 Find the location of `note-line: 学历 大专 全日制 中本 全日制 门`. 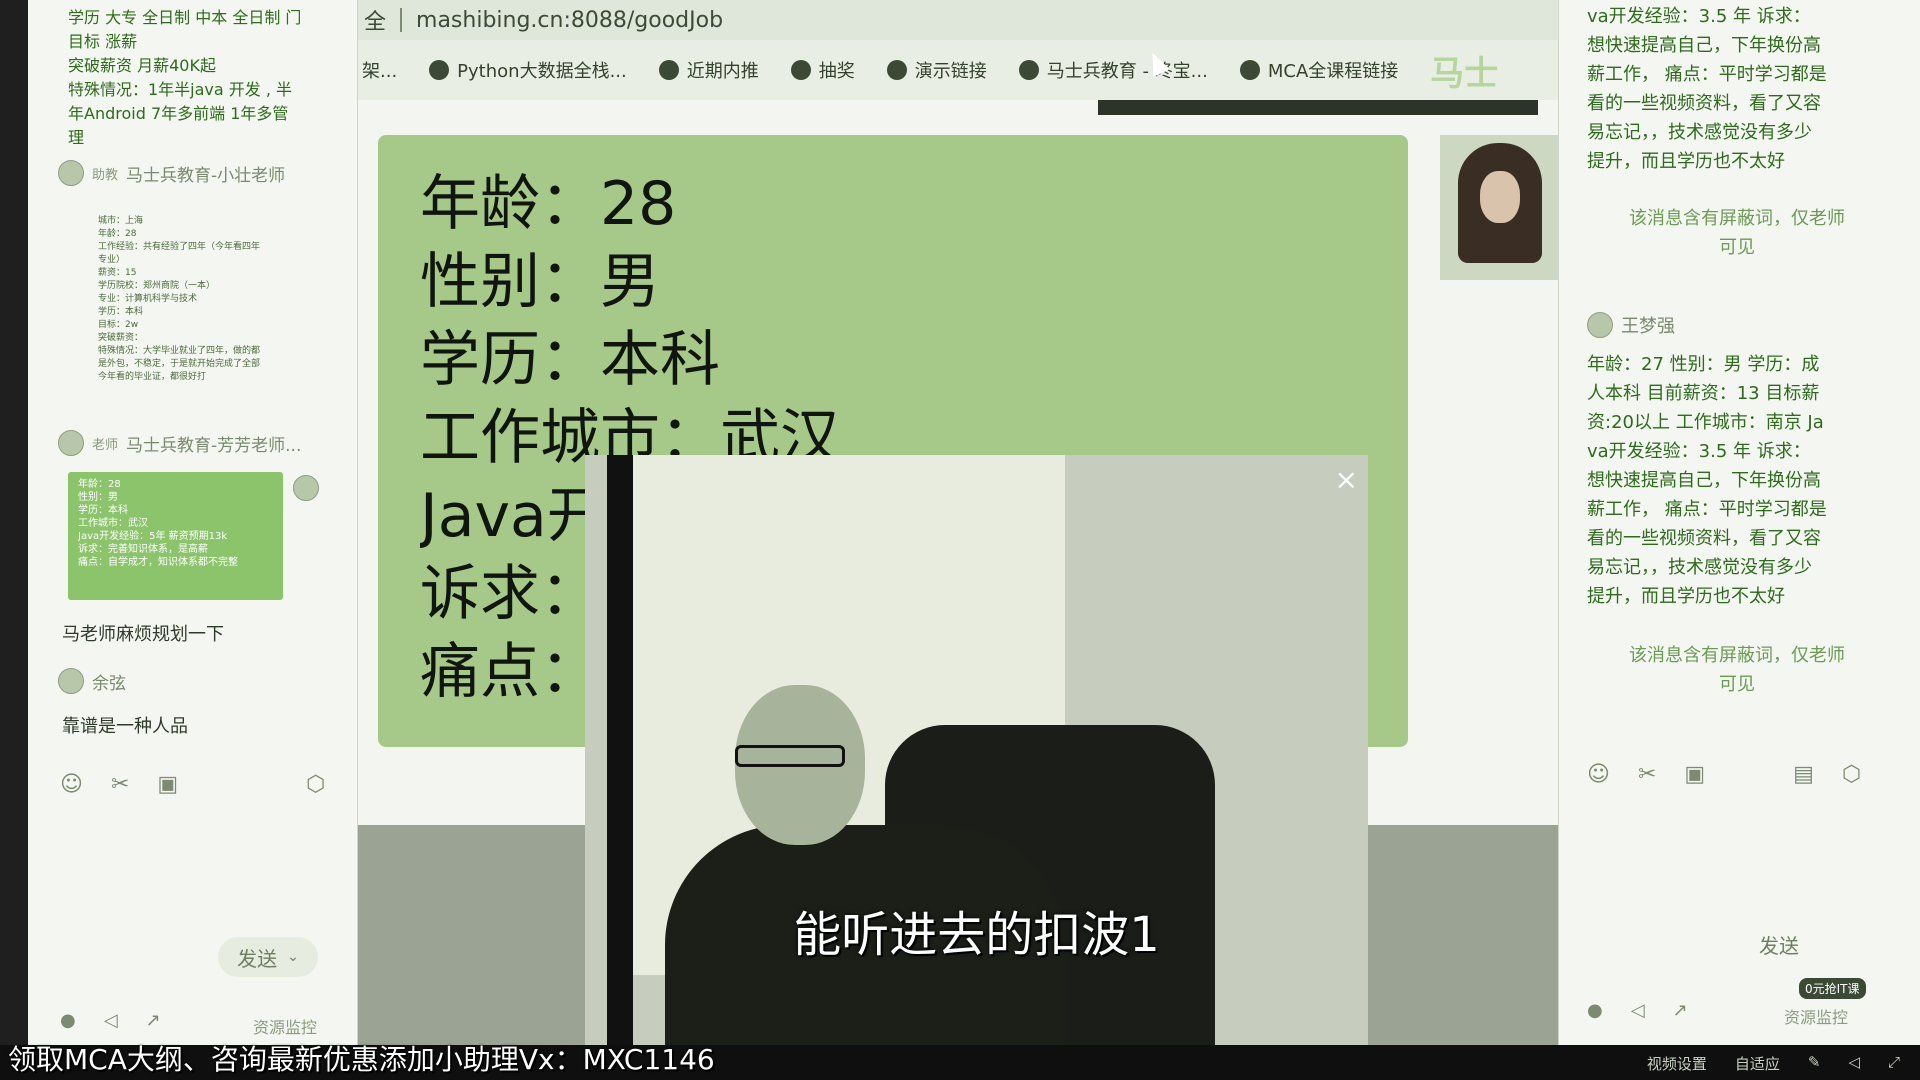

note-line: 学历 大专 全日制 中本 全日制 门 is located at coordinates (185, 17).